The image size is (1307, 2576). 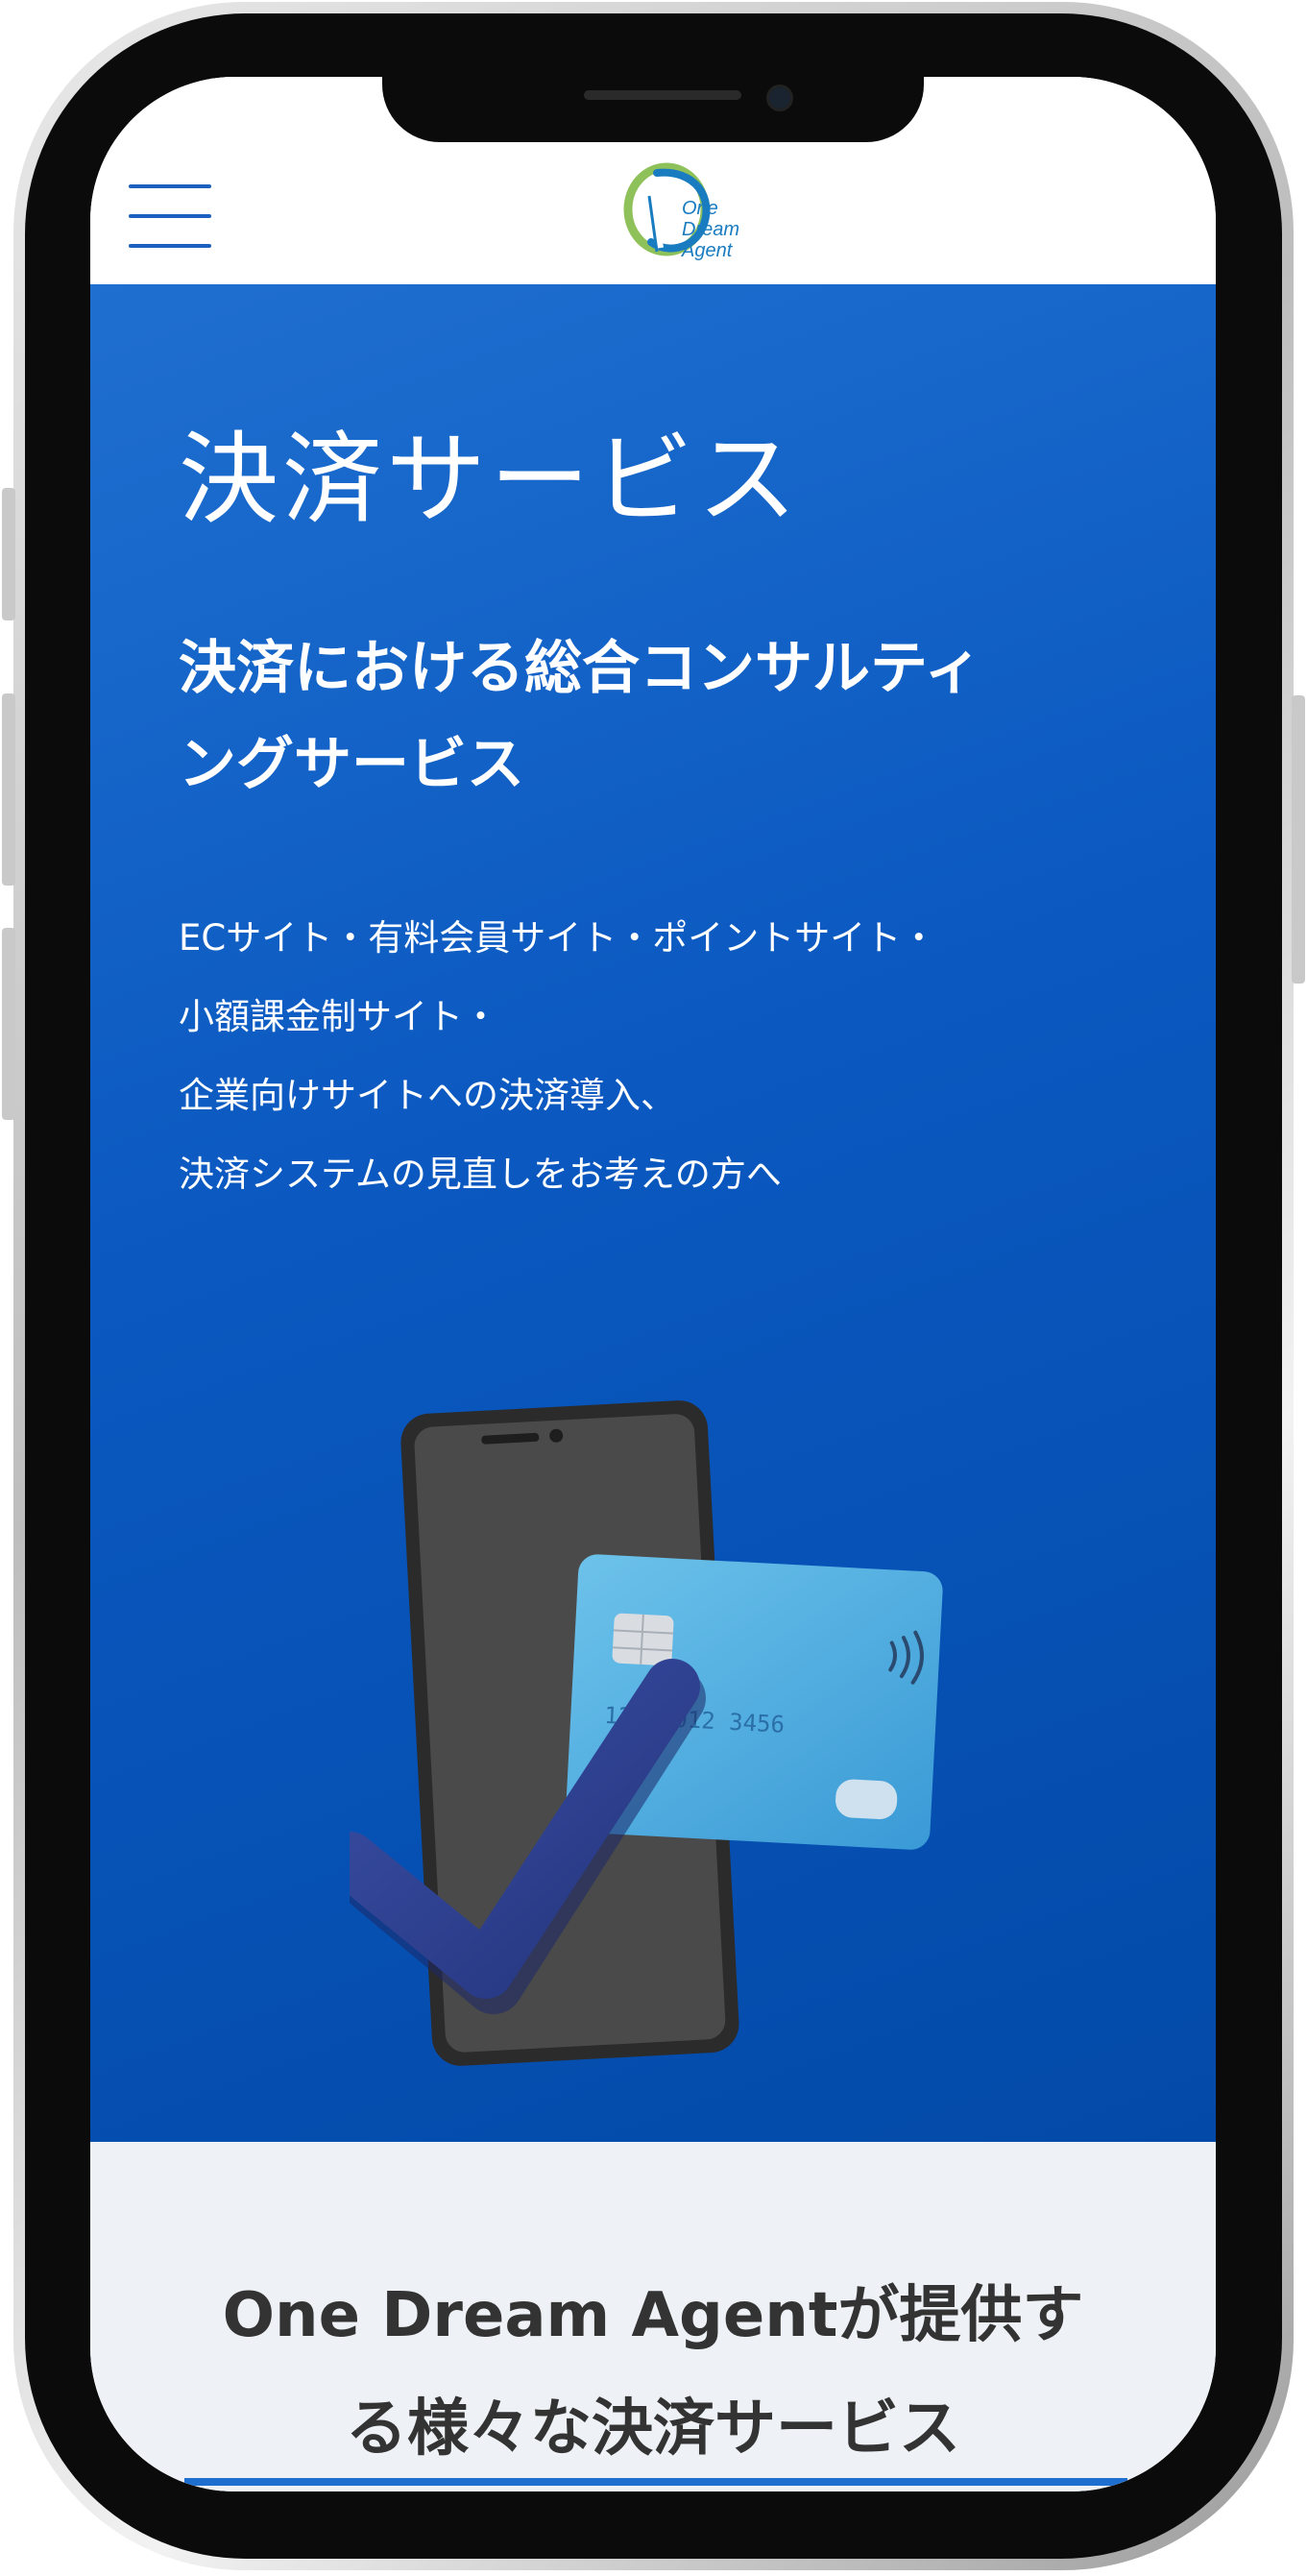 I want to click on one-dream-agent-logo: One Dream Agent, so click(x=700, y=217).